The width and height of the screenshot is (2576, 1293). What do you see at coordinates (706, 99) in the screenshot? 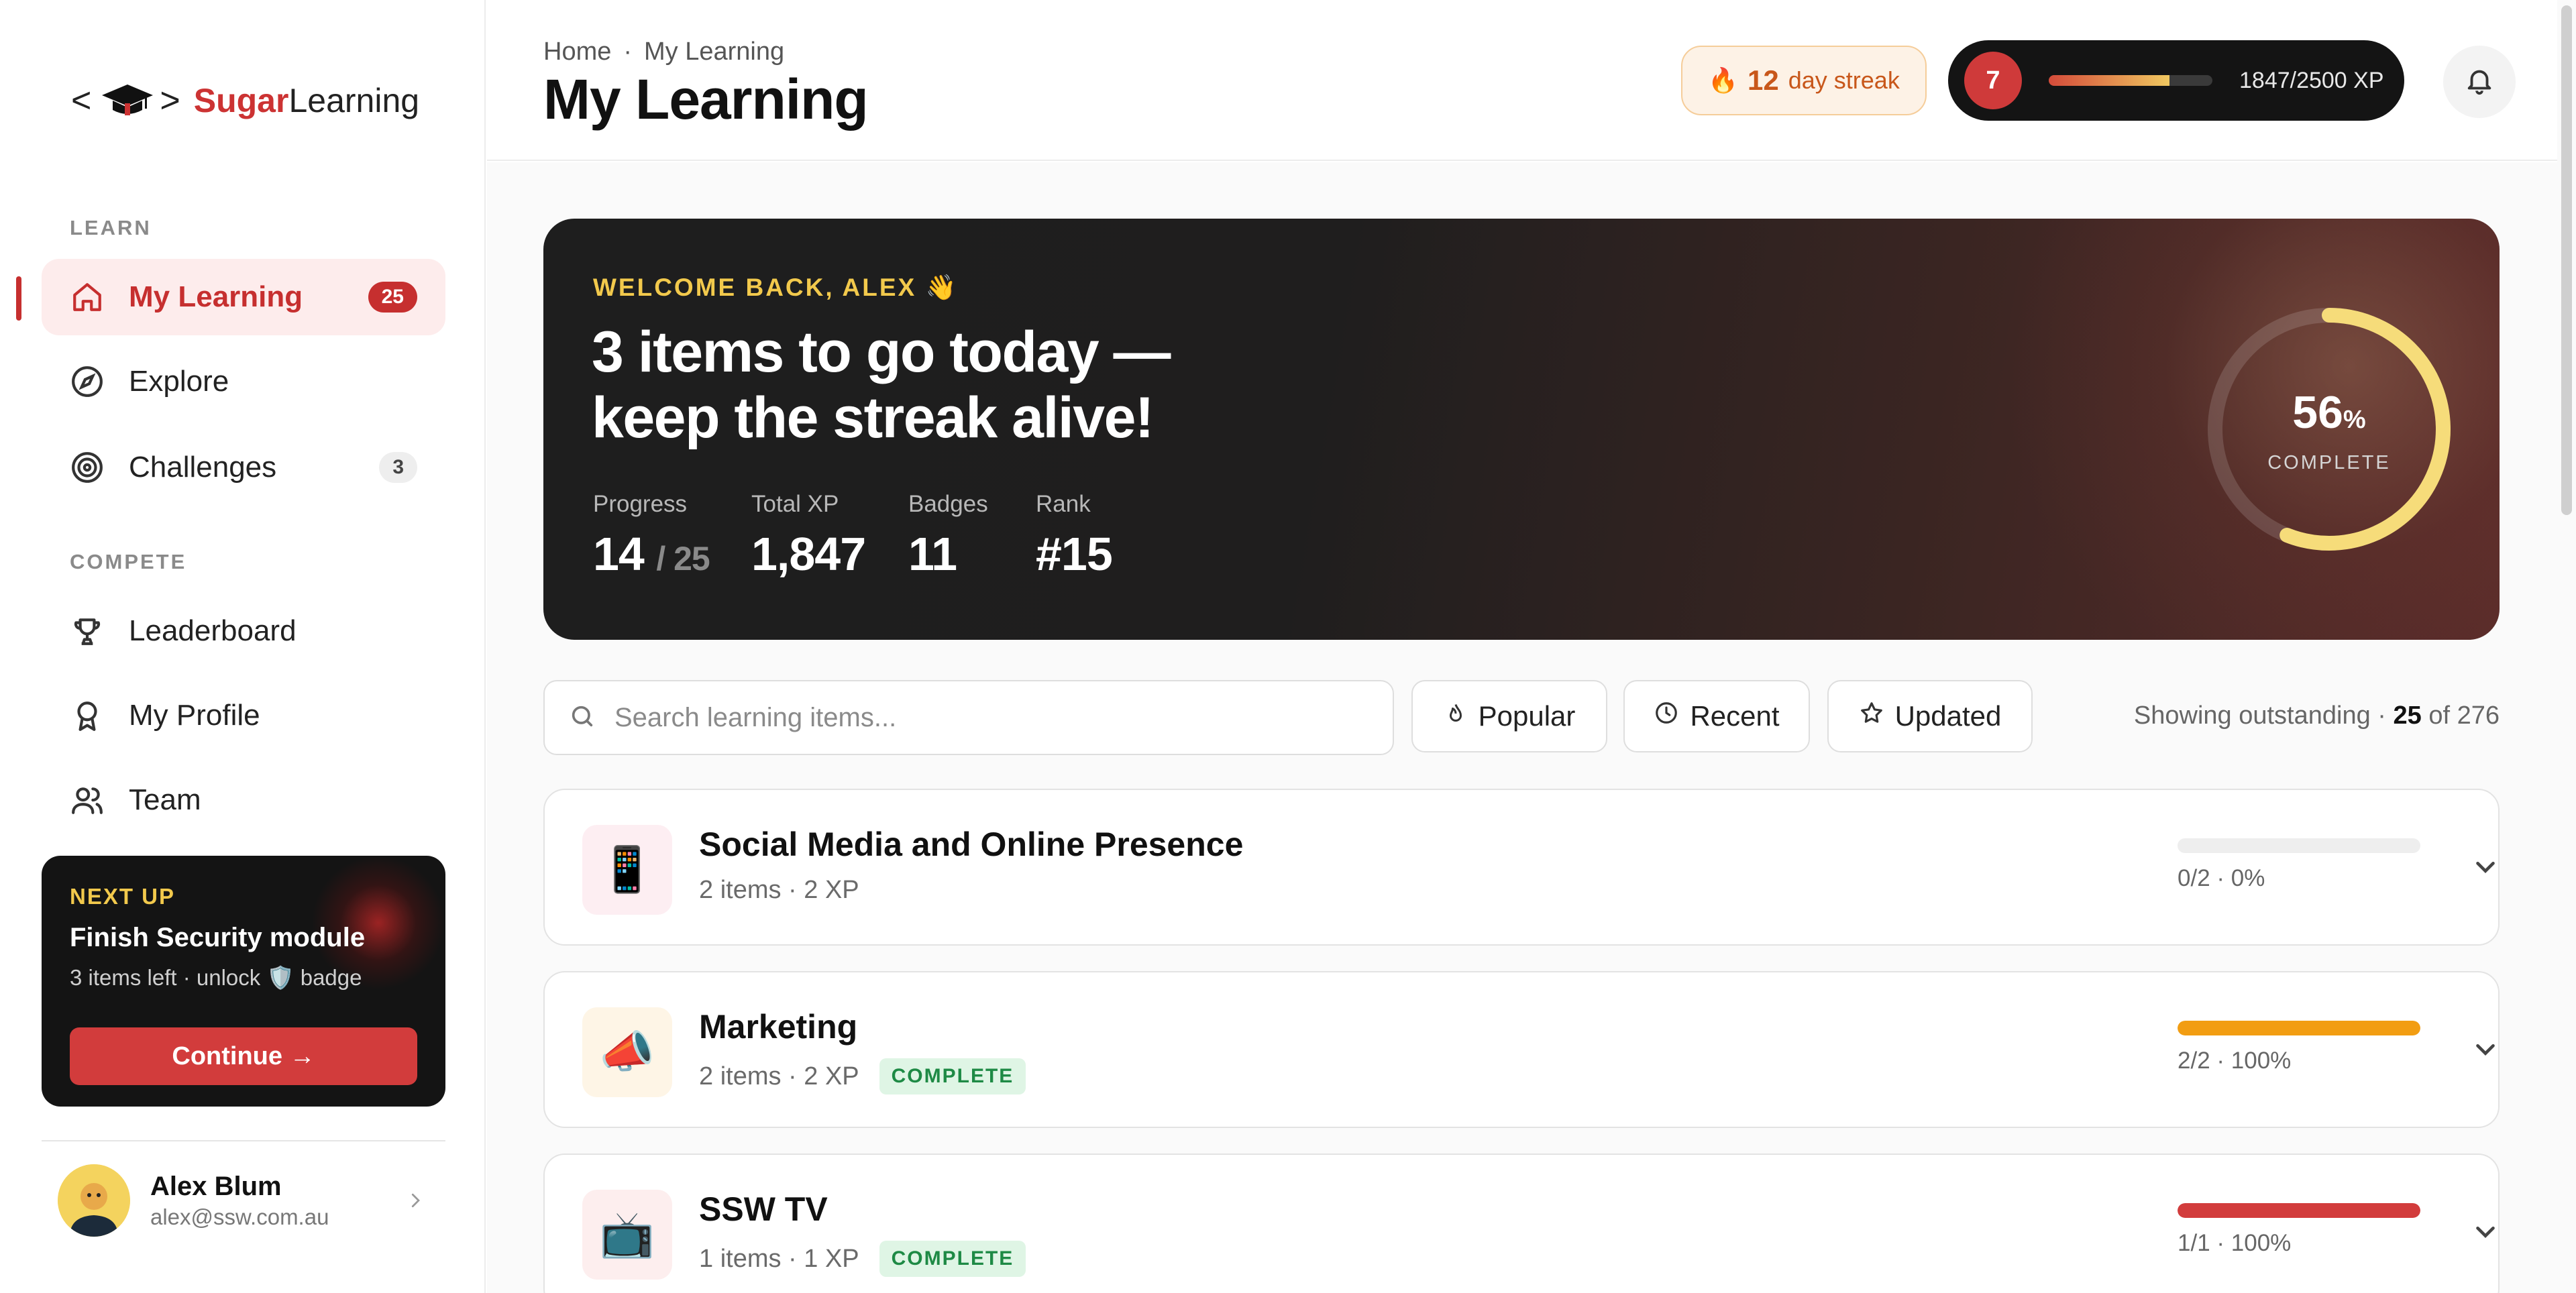
I see `page-title: My Learning` at bounding box center [706, 99].